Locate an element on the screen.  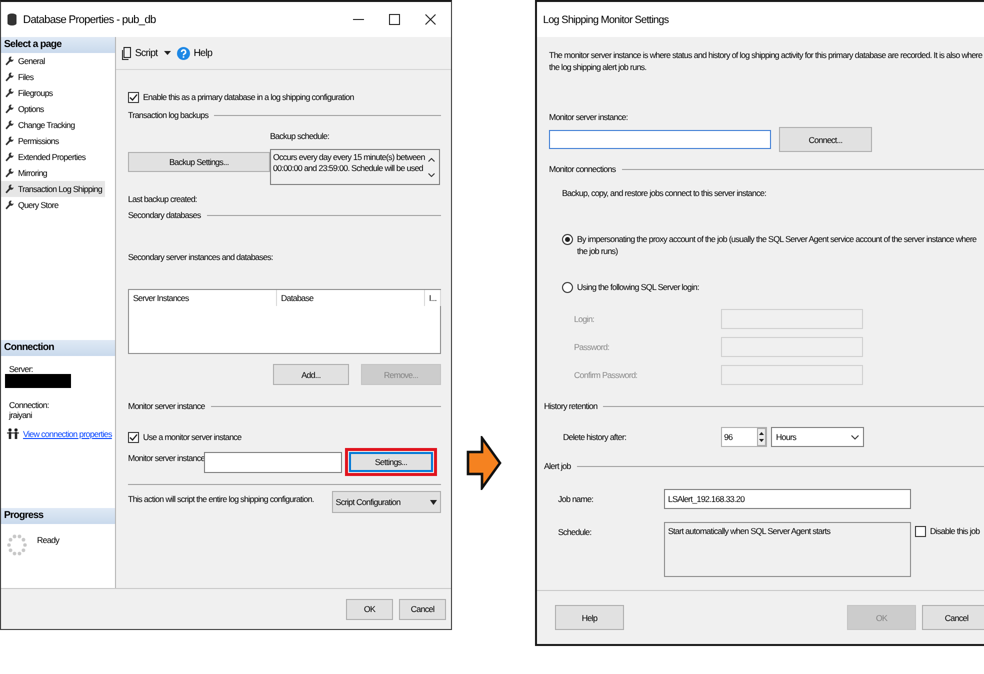
radio-label: By impersonating the proxy account of the job (usually the SQL Server Agent service account of the server instance where the job runs) is located at coordinates (780, 245).